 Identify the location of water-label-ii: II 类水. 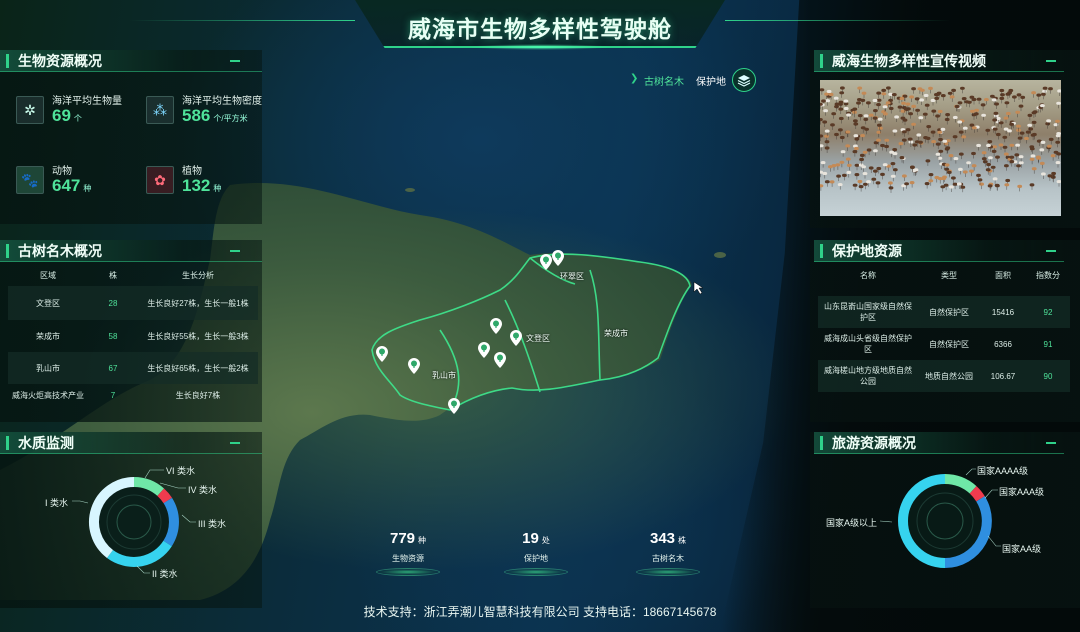
(165, 574).